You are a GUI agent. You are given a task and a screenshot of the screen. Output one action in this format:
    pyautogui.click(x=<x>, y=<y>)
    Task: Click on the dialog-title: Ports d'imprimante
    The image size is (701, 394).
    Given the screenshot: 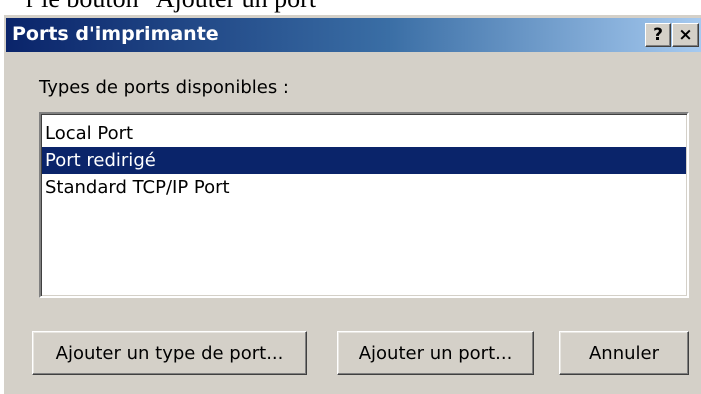 What is the action you would take?
    pyautogui.click(x=115, y=34)
    